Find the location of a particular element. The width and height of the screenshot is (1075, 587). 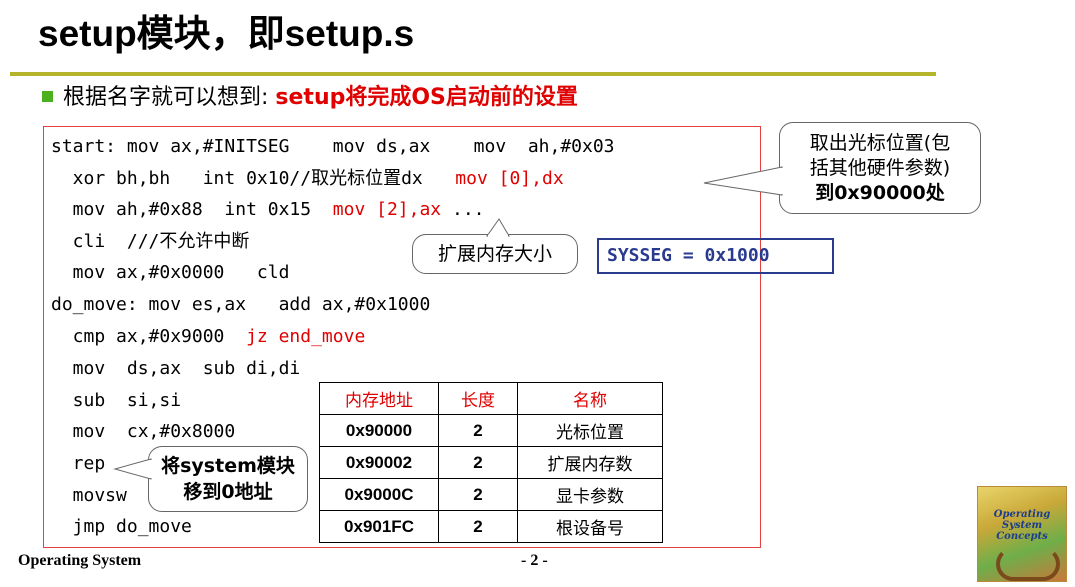

dinosaur-icon is located at coordinates (1028, 564).